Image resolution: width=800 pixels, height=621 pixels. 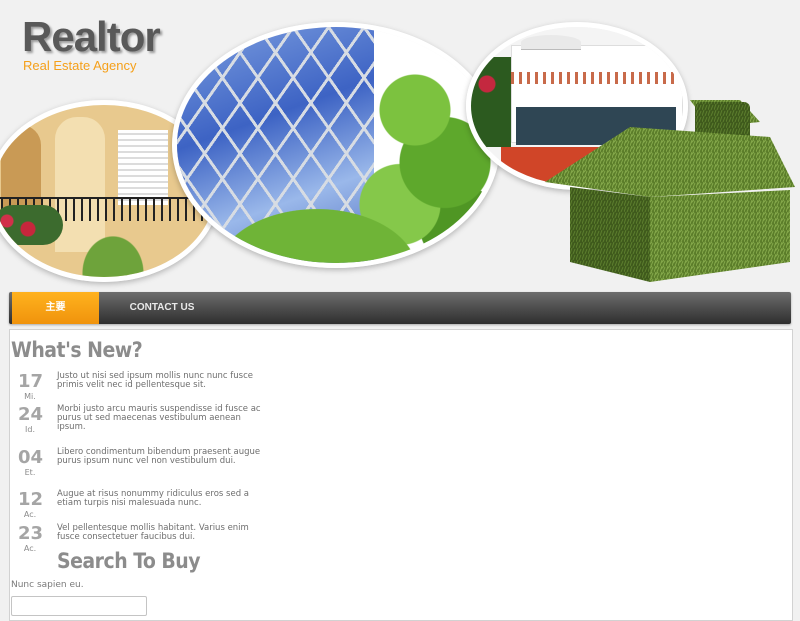 I want to click on news-date: 04 Et., so click(x=31, y=462).